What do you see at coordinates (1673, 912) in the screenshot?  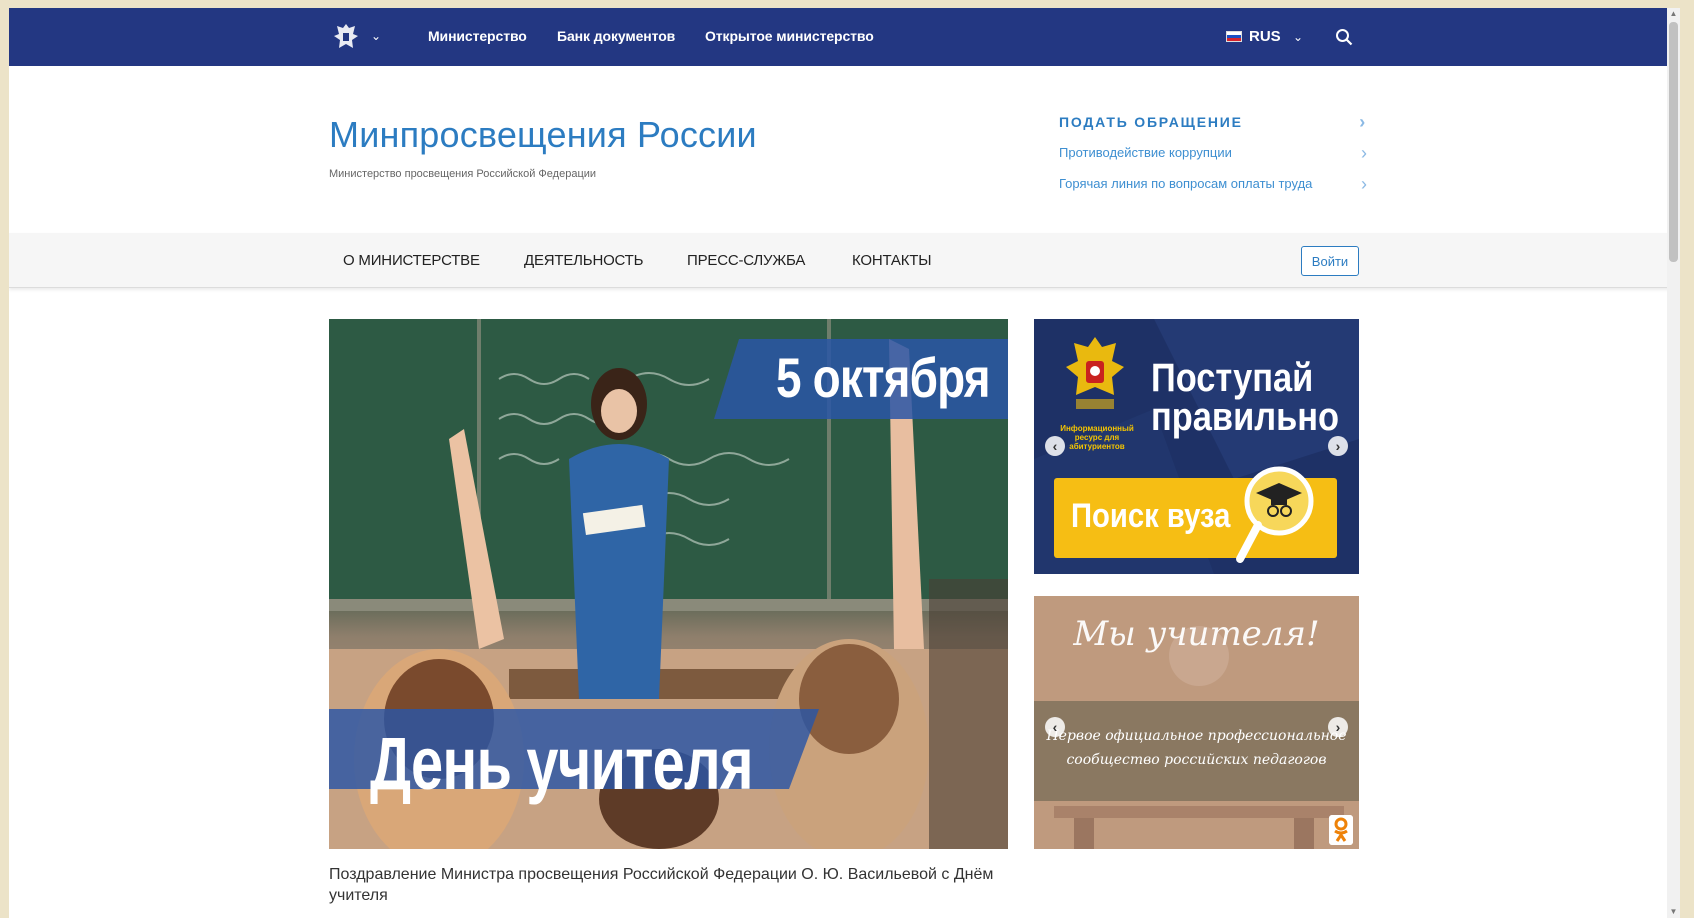 I see `scroll-down-icon: ▼` at bounding box center [1673, 912].